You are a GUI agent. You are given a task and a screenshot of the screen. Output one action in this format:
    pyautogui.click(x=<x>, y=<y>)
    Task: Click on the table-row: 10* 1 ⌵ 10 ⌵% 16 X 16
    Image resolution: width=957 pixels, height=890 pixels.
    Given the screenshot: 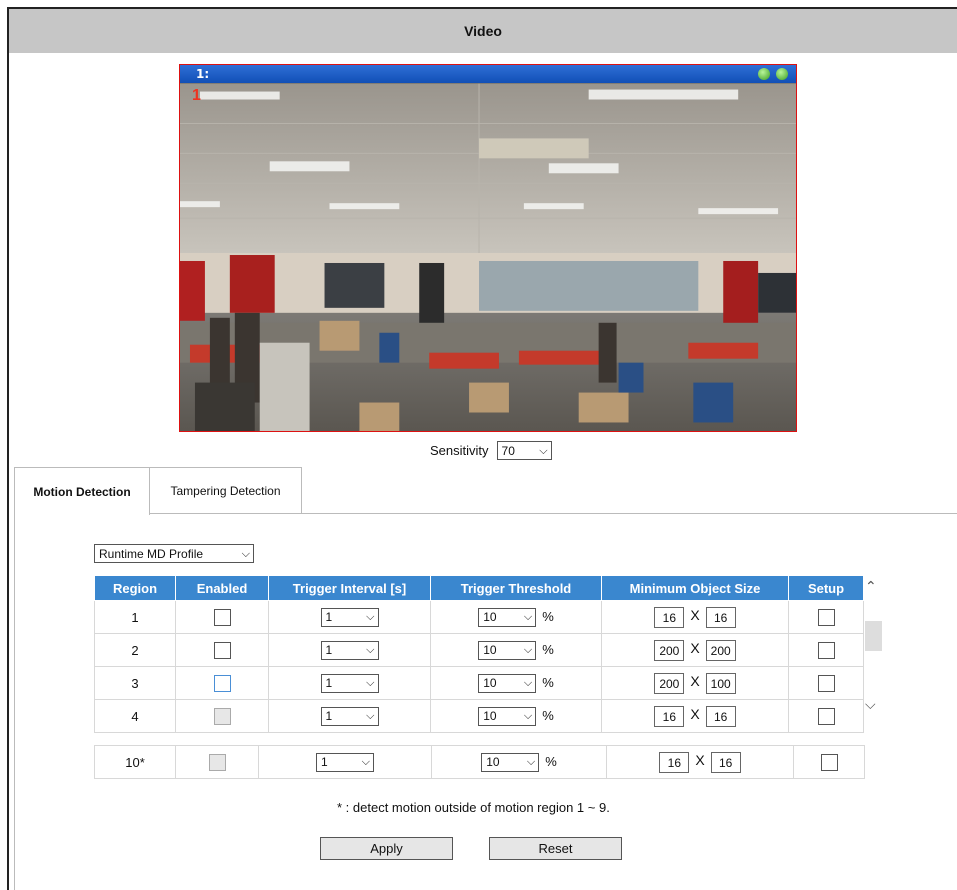 What is the action you would take?
    pyautogui.click(x=479, y=762)
    